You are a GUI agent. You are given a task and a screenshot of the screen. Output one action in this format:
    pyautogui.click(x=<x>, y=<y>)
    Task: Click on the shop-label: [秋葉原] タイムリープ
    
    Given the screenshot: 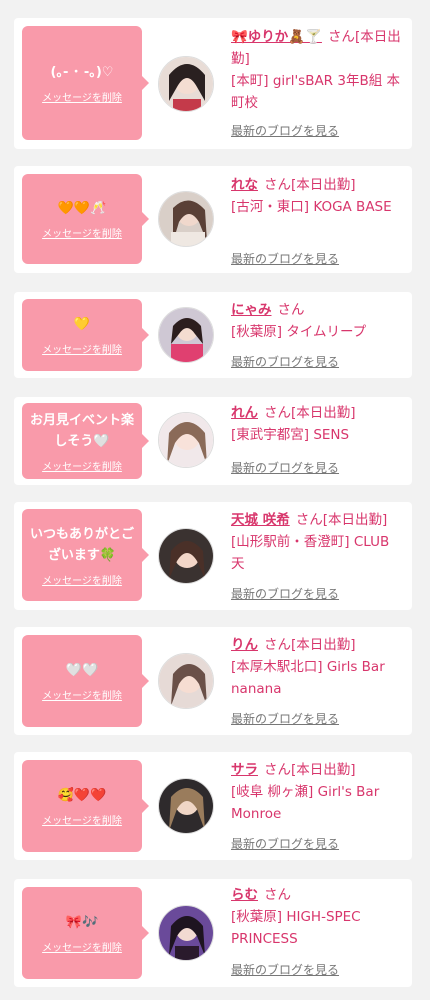 What is the action you would take?
    pyautogui.click(x=299, y=332)
    